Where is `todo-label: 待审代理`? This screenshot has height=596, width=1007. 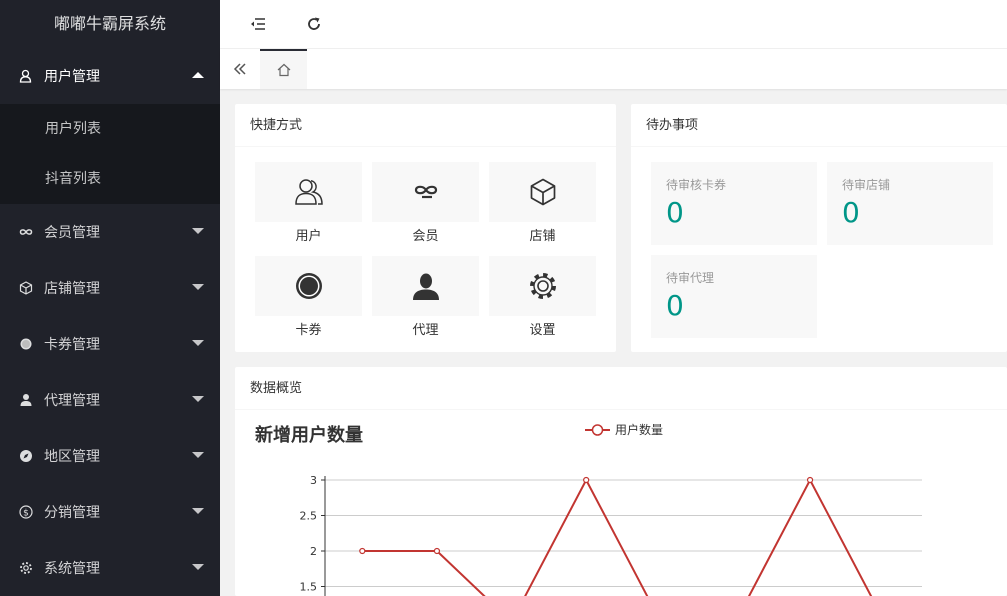 todo-label: 待审代理 is located at coordinates (690, 278).